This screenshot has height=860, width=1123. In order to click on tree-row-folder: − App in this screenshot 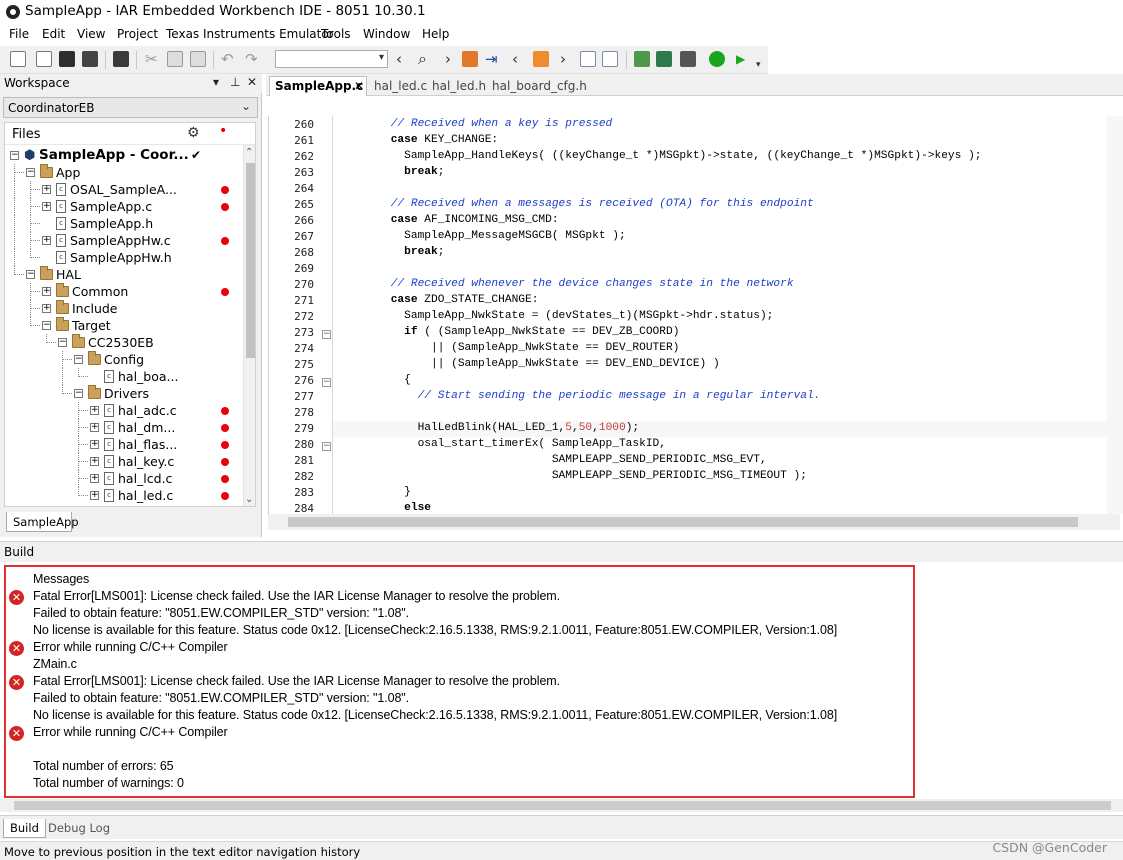, I will do `click(124, 172)`.